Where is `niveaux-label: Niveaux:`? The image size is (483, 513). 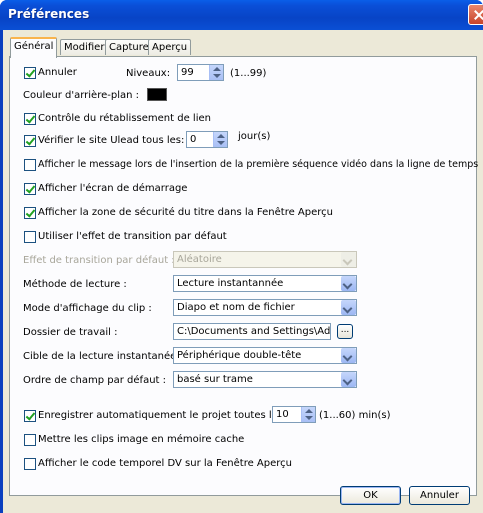 niveaux-label: Niveaux: is located at coordinates (148, 73).